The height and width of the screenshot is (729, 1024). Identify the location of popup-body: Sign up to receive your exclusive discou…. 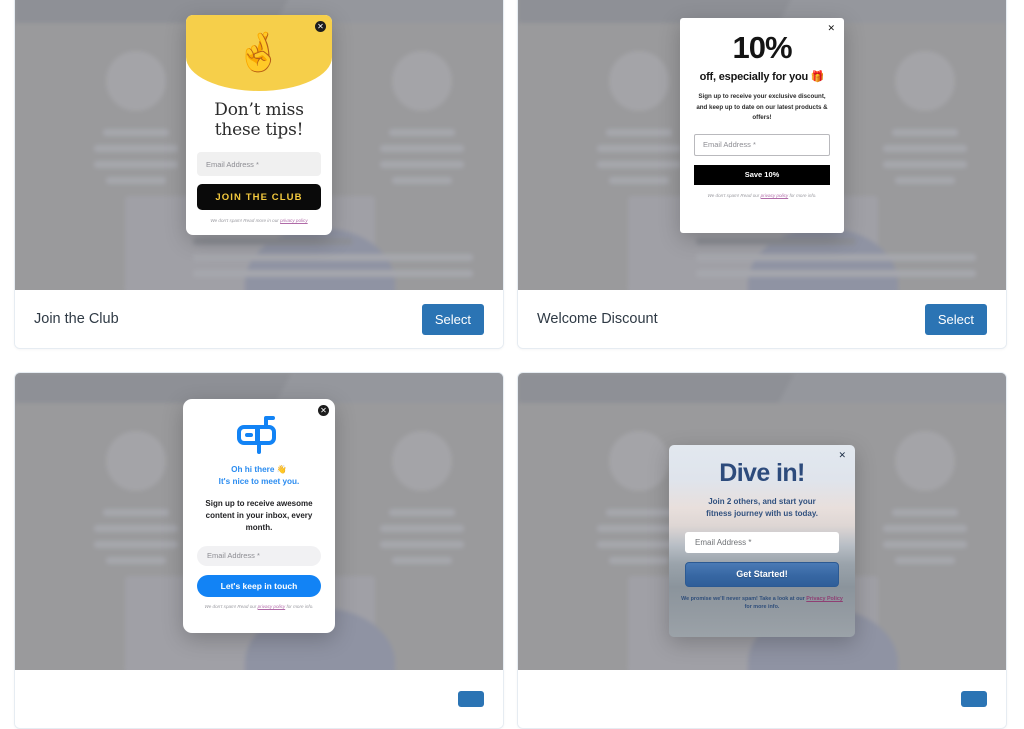
(762, 107).